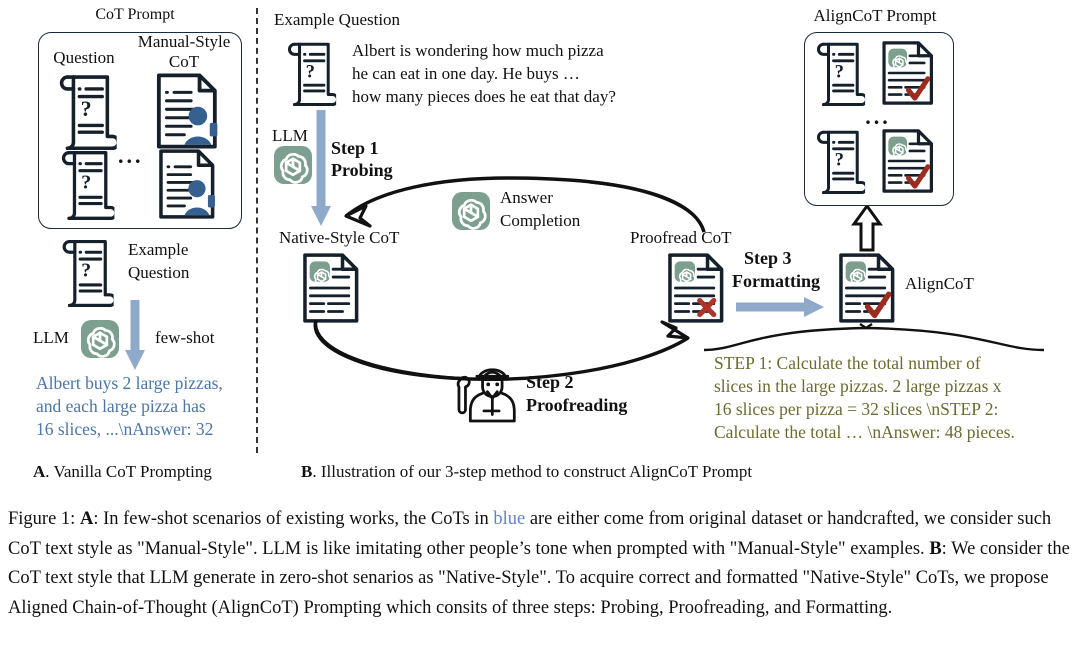  What do you see at coordinates (509, 519) in the screenshot?
I see `caption-blue-word: blue` at bounding box center [509, 519].